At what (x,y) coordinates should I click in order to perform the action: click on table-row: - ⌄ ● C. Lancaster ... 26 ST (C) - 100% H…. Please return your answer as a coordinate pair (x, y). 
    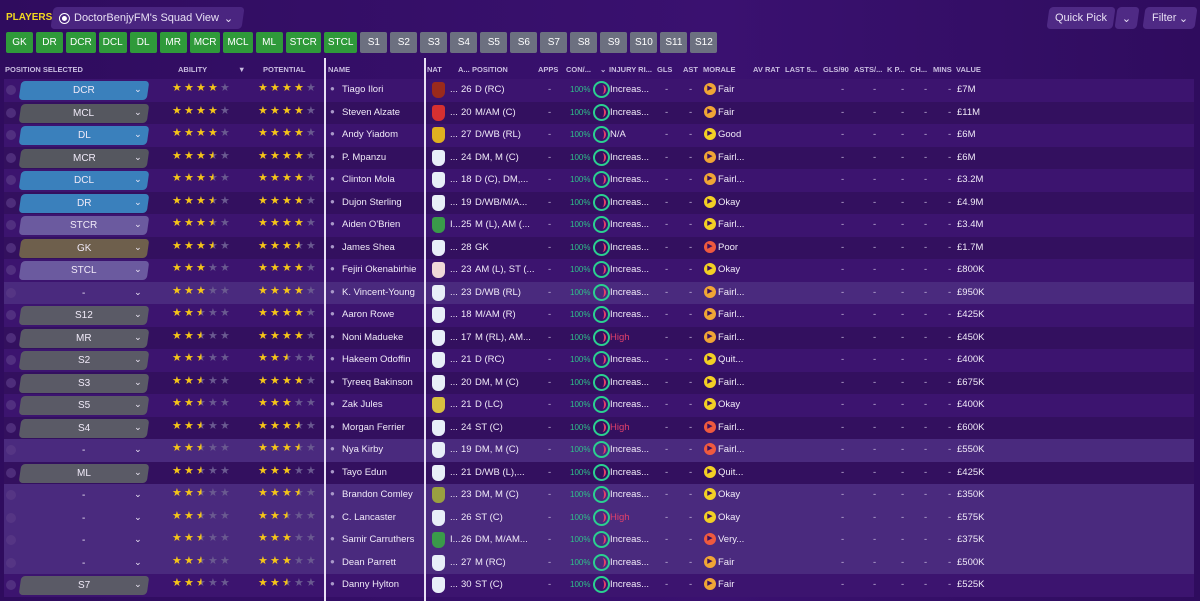
    Looking at the image, I should click on (599, 517).